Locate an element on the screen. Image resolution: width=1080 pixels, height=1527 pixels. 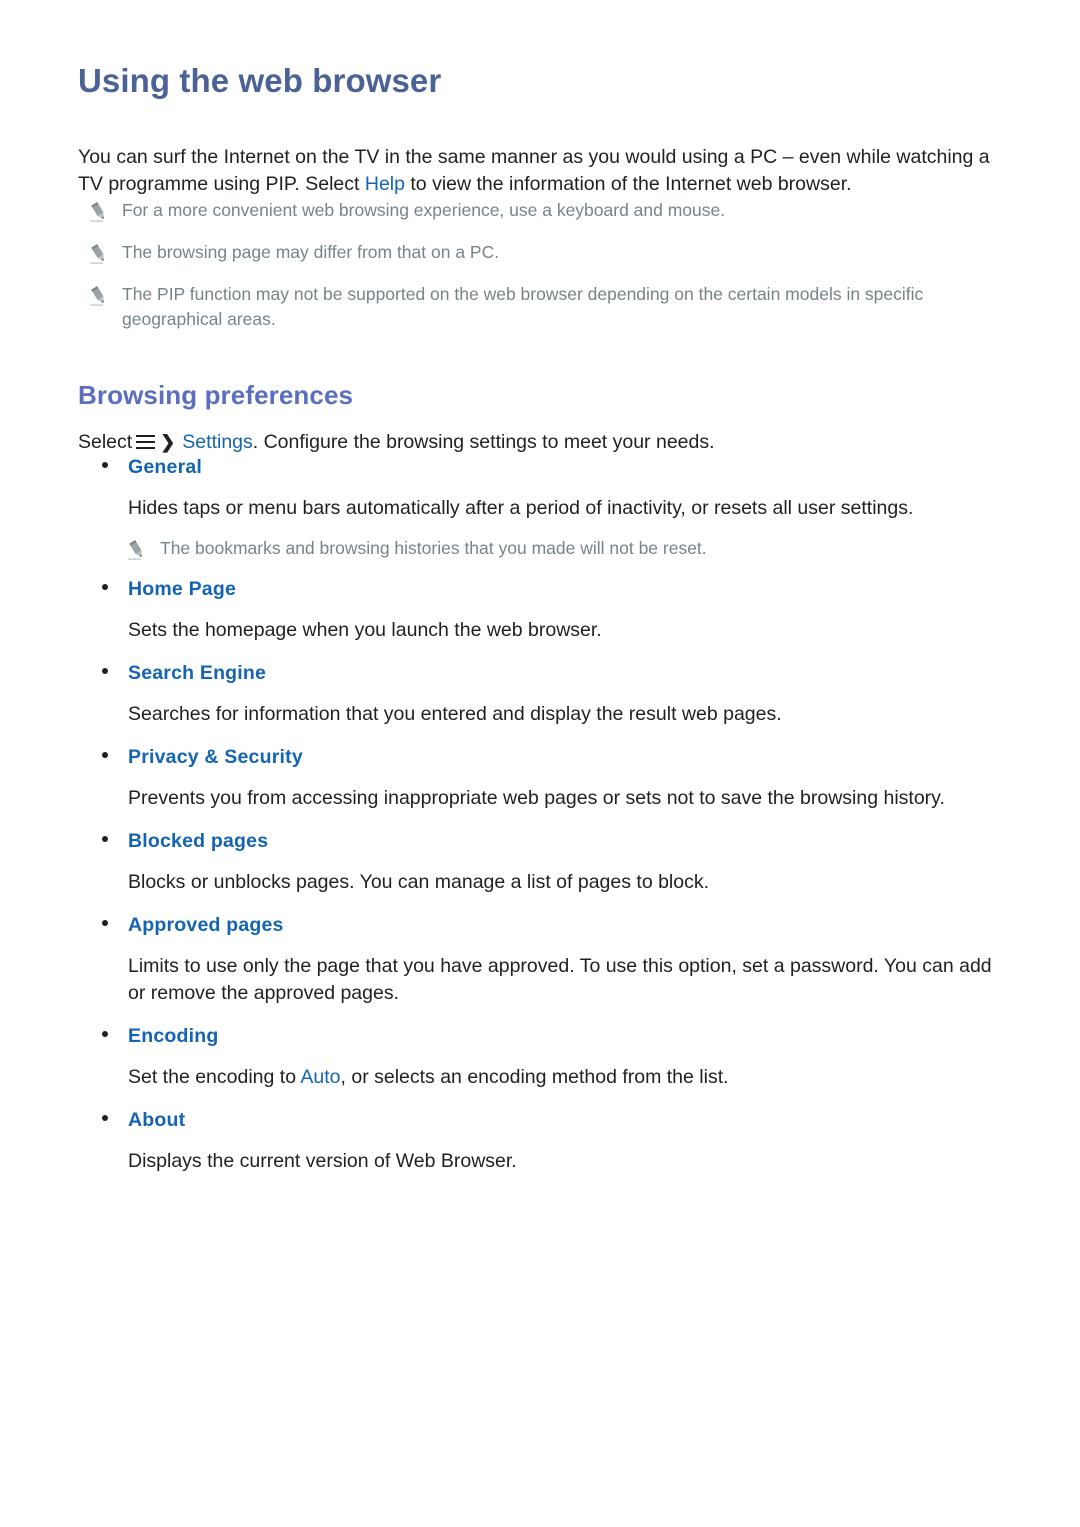
list-item: General is located at coordinates (540, 467).